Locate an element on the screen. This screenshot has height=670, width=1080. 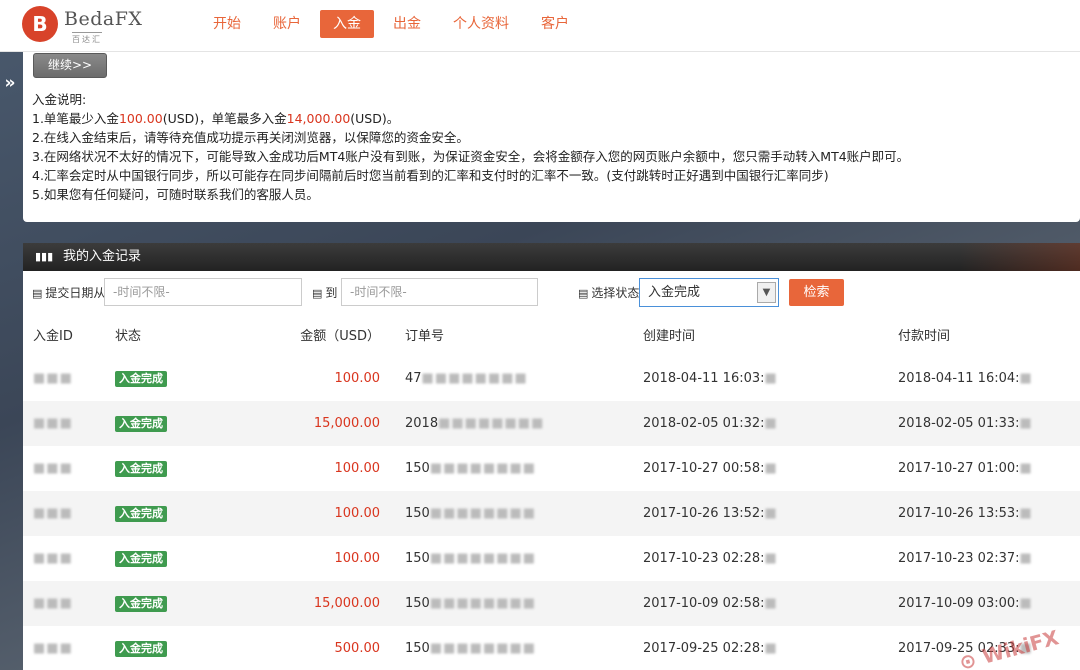
created-time-cell: 2018-04-11 16:03:■ is located at coordinates (710, 378).